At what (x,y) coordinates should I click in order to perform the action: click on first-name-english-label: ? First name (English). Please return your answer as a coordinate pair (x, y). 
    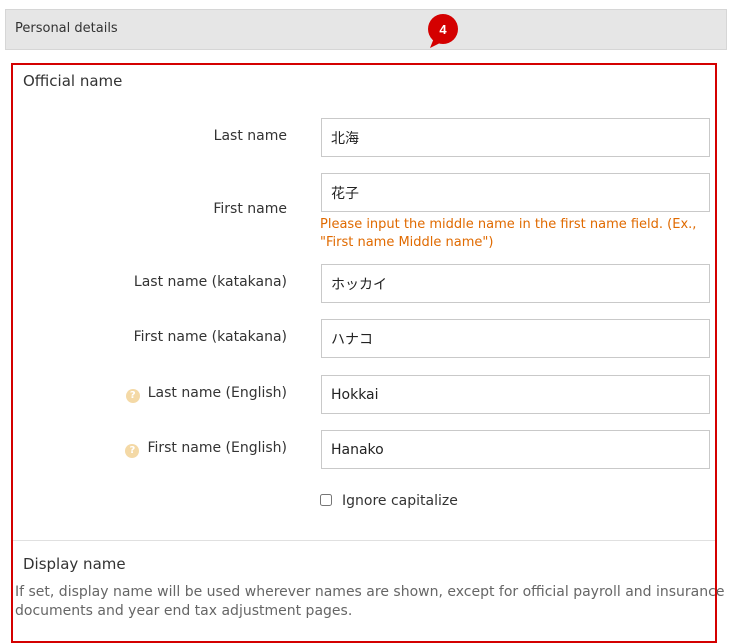
    Looking at the image, I should click on (143, 449).